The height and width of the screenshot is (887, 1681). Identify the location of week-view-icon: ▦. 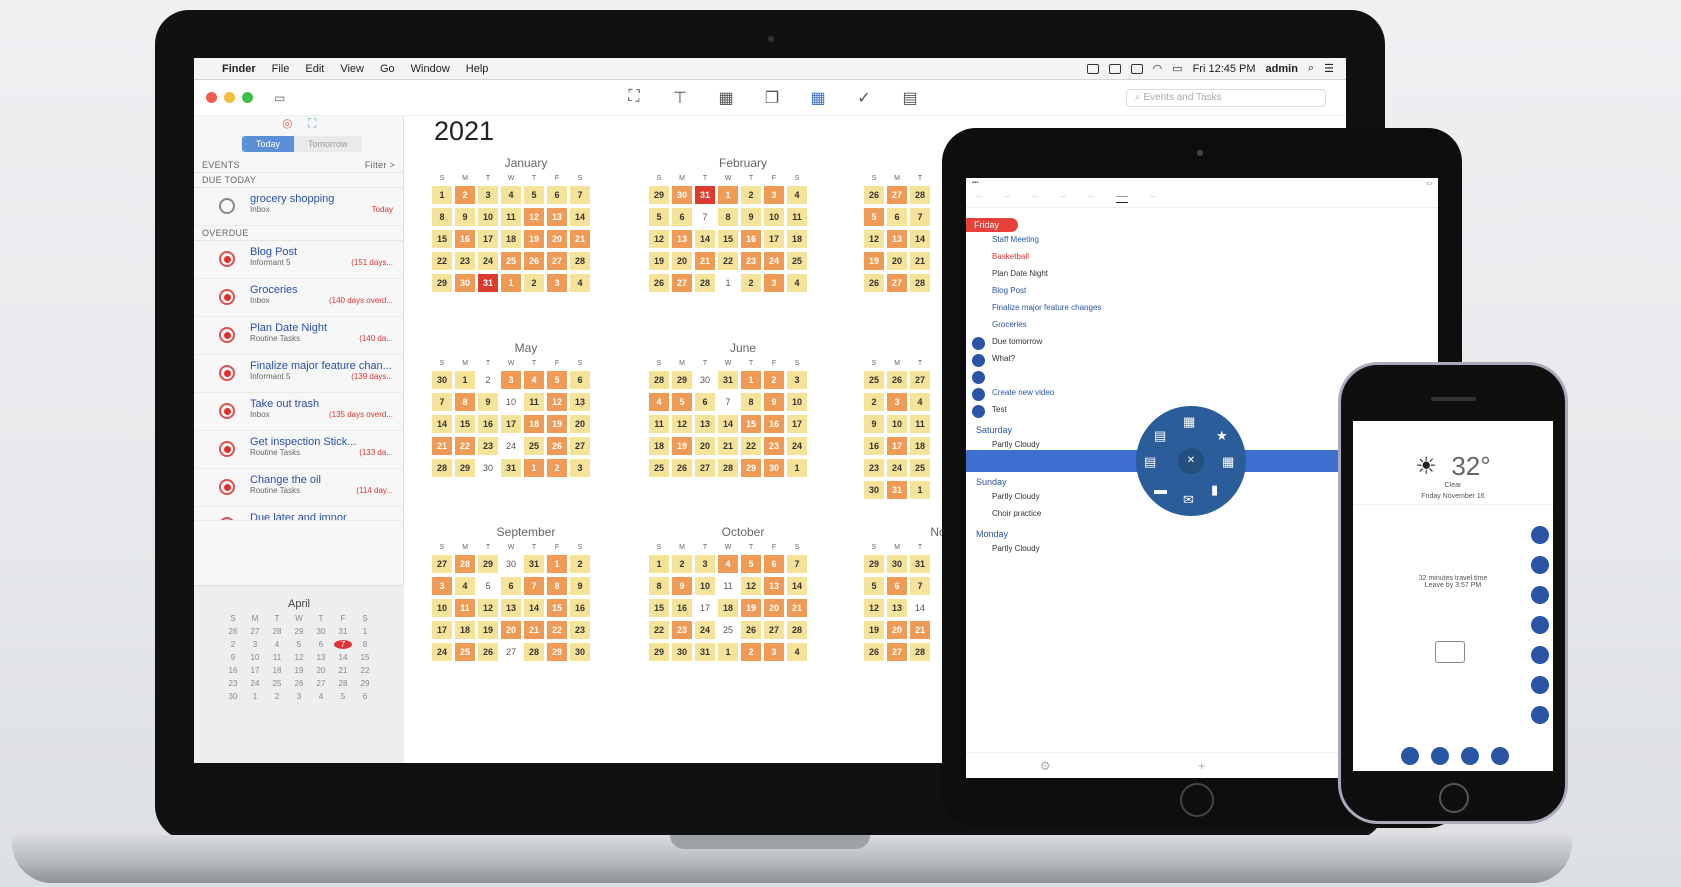
(726, 98).